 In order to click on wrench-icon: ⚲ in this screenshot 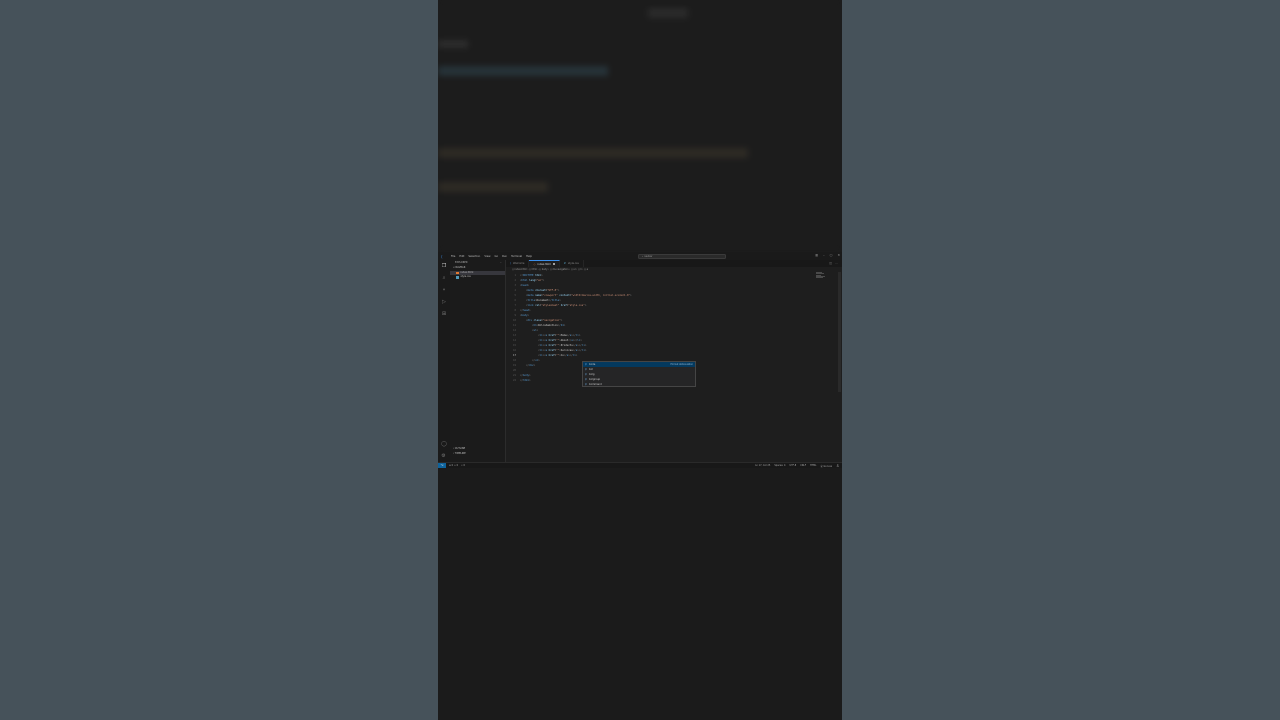, I will do `click(586, 384)`.